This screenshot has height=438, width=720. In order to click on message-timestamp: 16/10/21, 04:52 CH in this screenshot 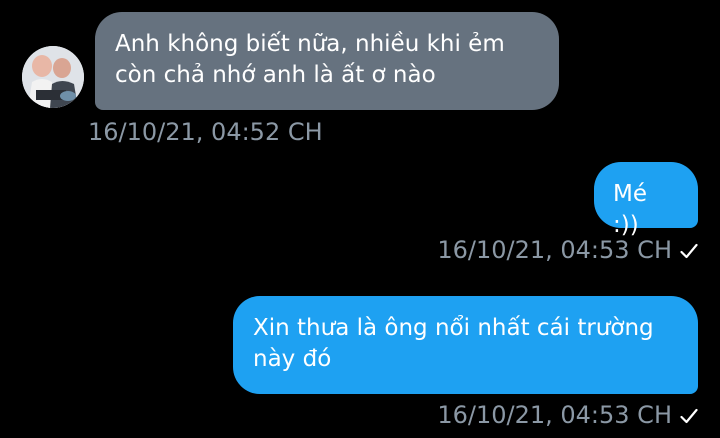, I will do `click(205, 132)`.